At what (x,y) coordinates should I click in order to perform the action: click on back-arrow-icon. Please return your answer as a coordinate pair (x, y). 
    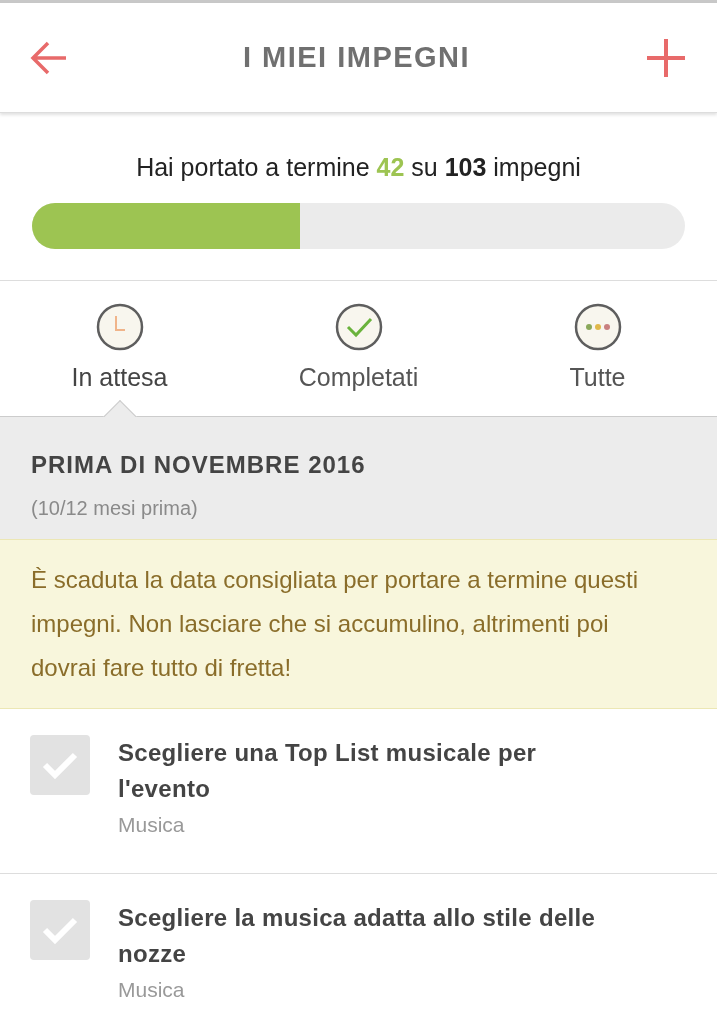
    Looking at the image, I should click on (49, 57).